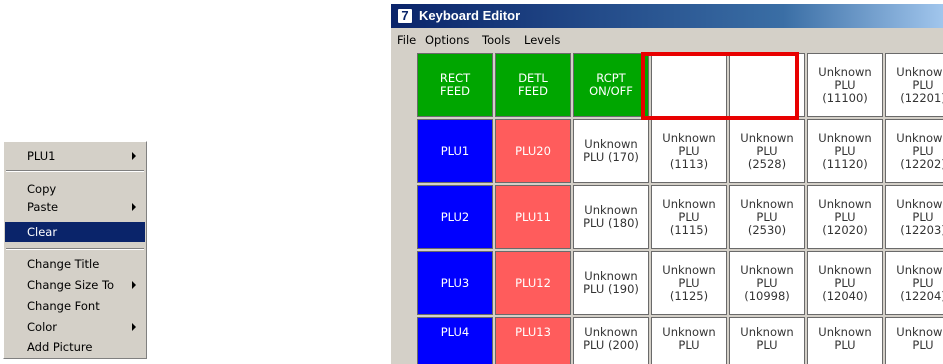 This screenshot has width=943, height=364. What do you see at coordinates (611, 217) in the screenshot?
I see `keyboard-key: Unknown PLU (180)` at bounding box center [611, 217].